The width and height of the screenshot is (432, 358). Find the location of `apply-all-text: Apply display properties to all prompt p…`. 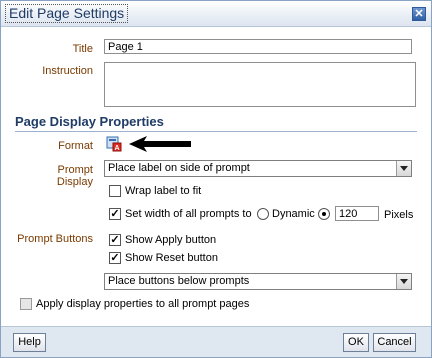

apply-all-text: Apply display properties to all prompt p… is located at coordinates (143, 304).